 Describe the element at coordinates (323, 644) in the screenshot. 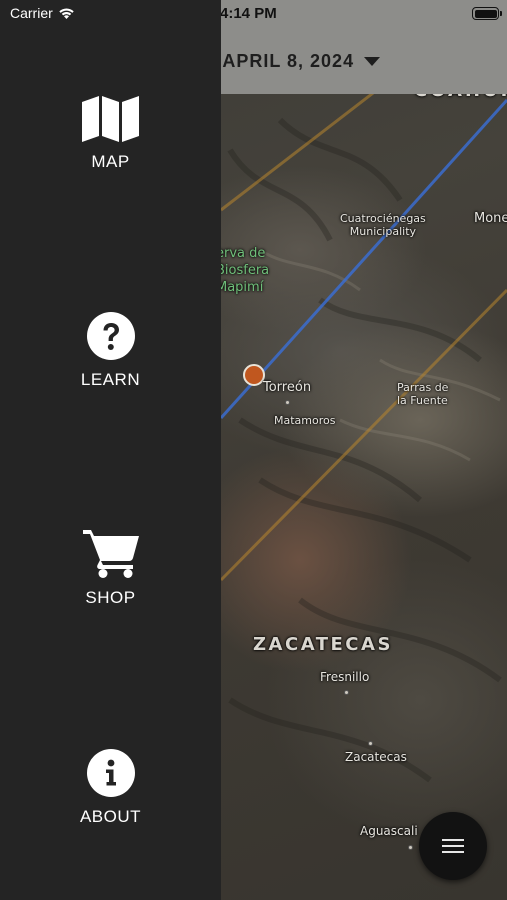

I see `map-label-zacatecas-state: ZACATECAS` at that location.